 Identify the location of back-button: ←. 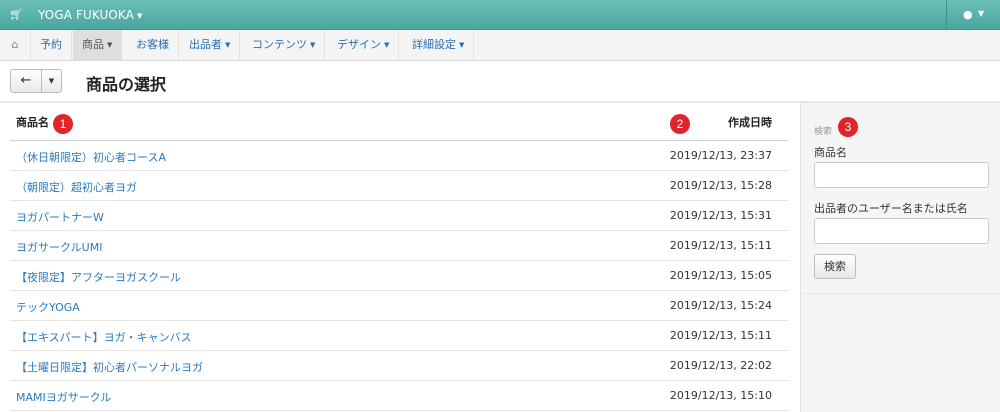
(26, 81).